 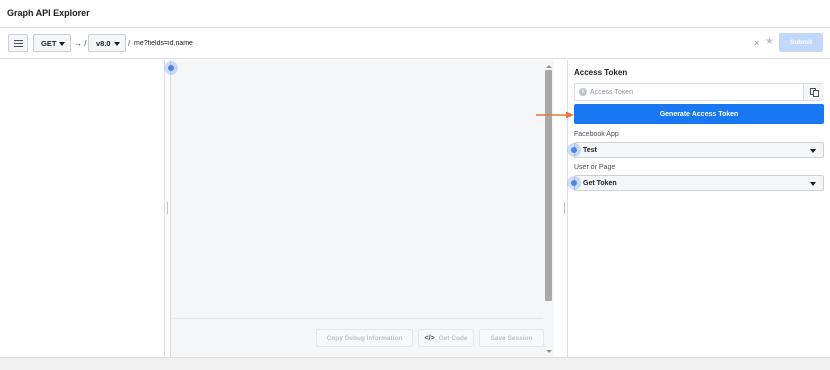 I want to click on api-version-select: v8.0, so click(x=107, y=43).